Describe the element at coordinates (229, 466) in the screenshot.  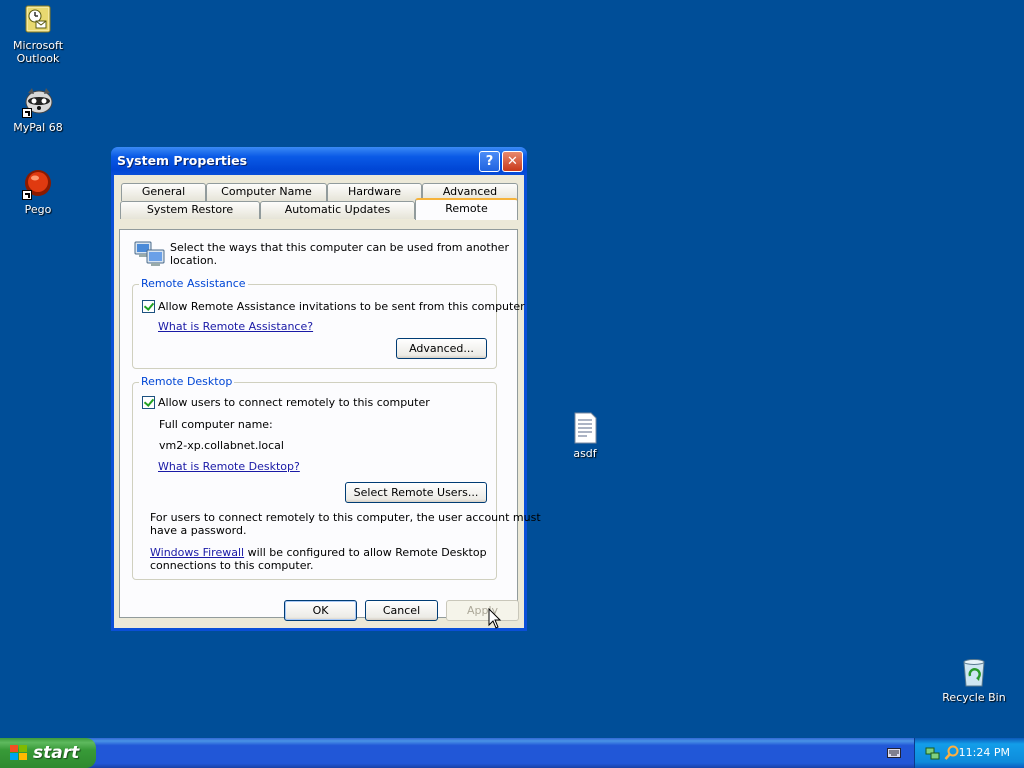
I see `what-is-remote-desktop-link: What is Remote Desktop?` at that location.